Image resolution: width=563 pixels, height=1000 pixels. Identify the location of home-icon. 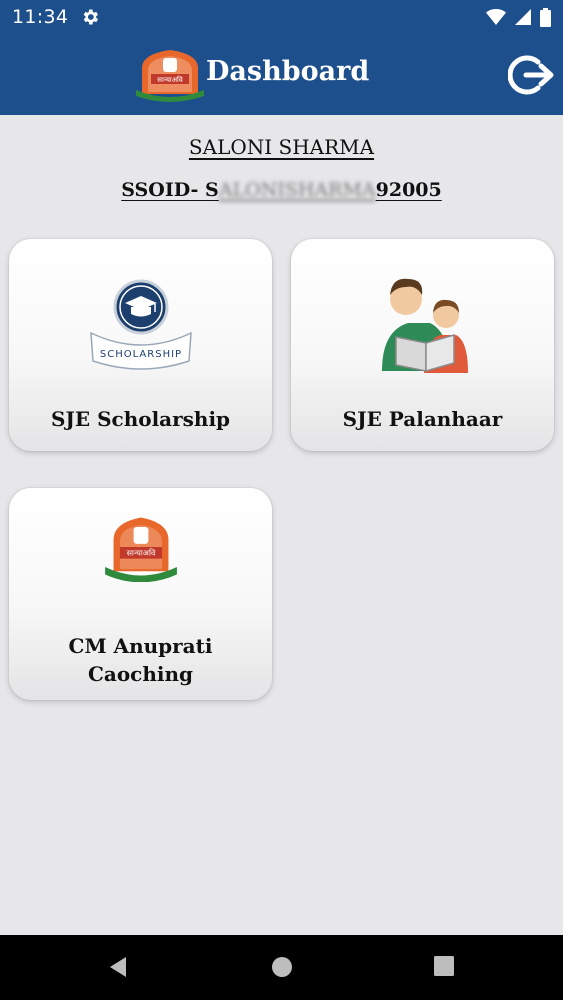
(282, 967).